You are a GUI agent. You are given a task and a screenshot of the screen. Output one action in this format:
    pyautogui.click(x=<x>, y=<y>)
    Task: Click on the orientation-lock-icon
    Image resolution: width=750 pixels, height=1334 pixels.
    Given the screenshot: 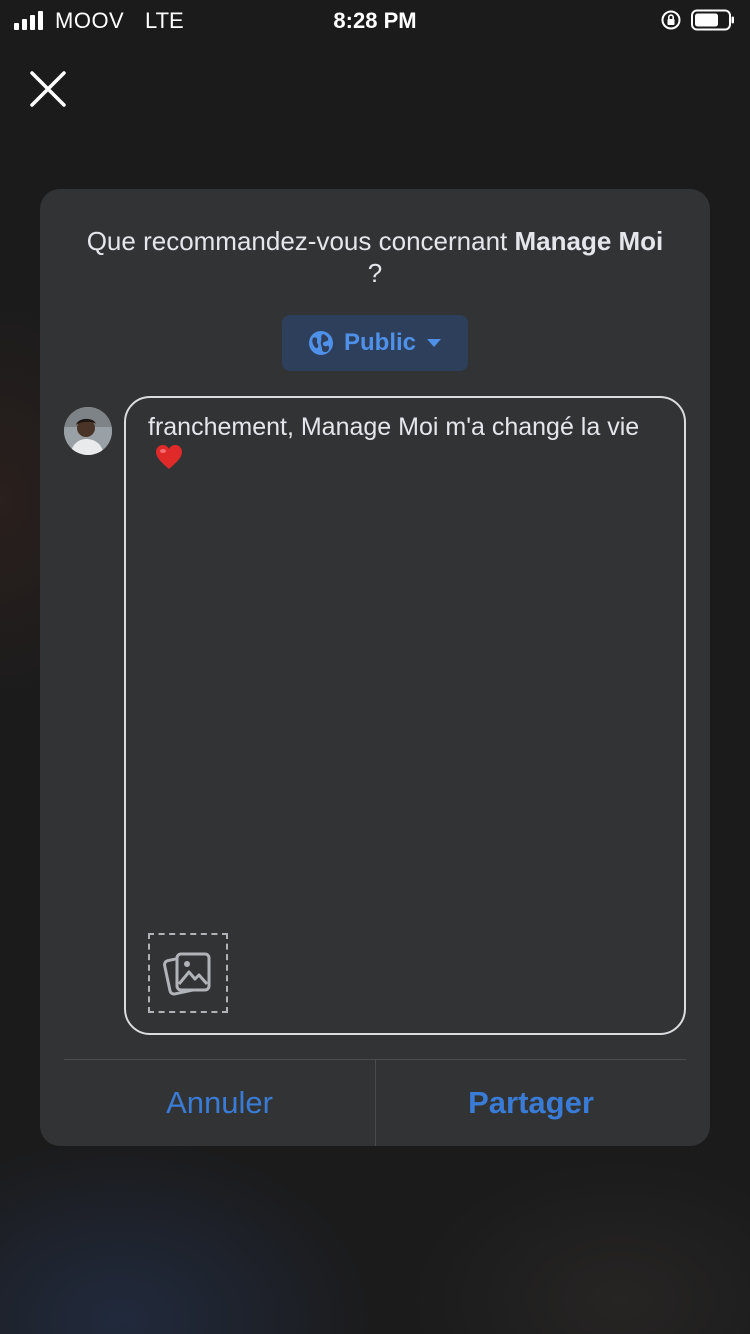 What is the action you would take?
    pyautogui.click(x=671, y=20)
    